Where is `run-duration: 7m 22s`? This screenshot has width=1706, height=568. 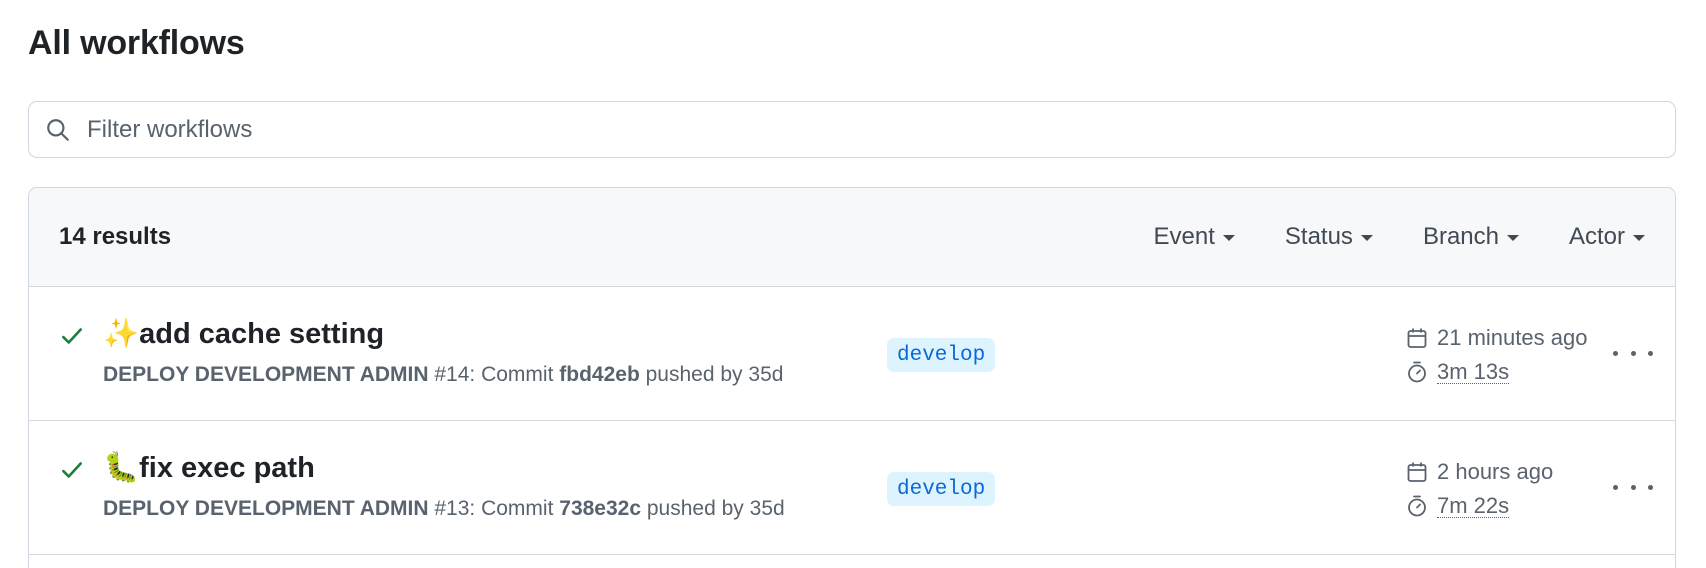 run-duration: 7m 22s is located at coordinates (1479, 506).